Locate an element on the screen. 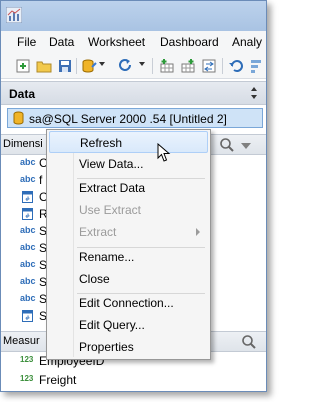 The height and width of the screenshot is (402, 320). menu-item-label: Extract Data is located at coordinates (112, 188).